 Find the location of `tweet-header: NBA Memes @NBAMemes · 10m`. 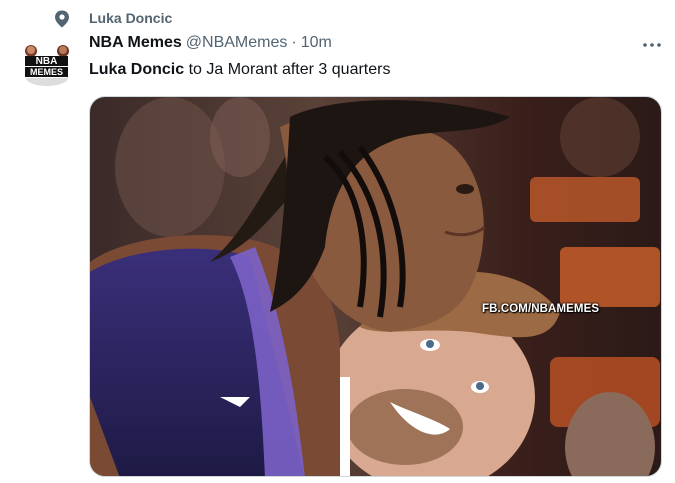

tweet-header: NBA Memes @NBAMemes · 10m is located at coordinates (210, 45).